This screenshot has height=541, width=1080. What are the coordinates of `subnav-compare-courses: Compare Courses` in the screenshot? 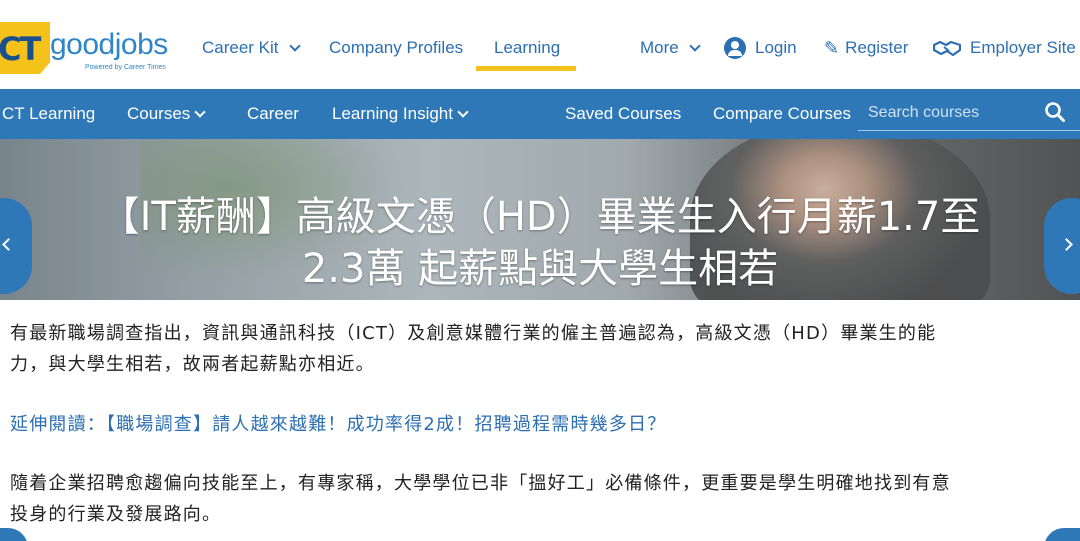 It's located at (782, 114).